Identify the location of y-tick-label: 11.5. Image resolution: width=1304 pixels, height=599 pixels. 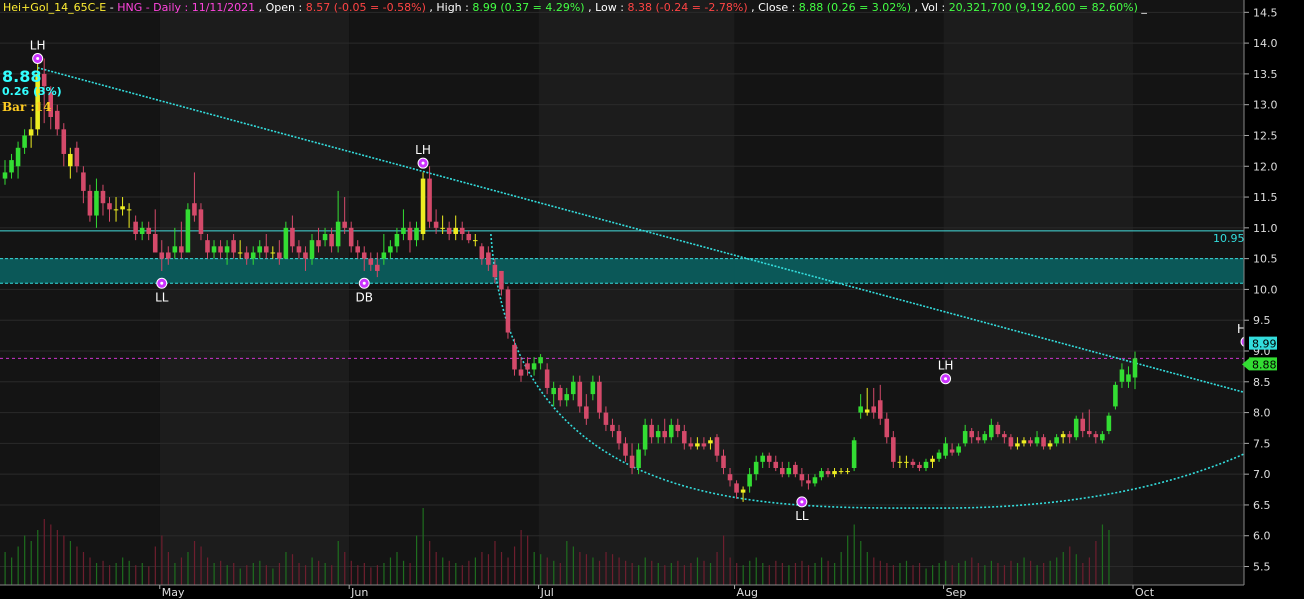
(1265, 197).